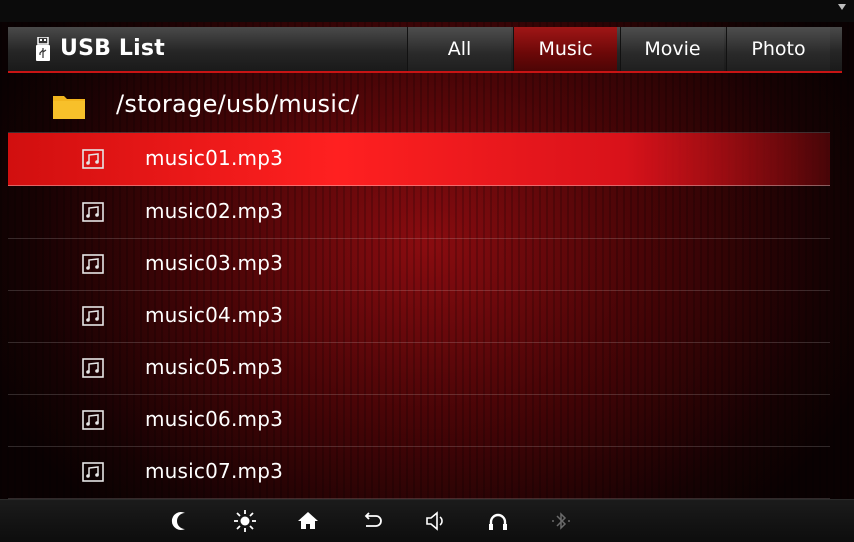 Image resolution: width=854 pixels, height=542 pixels. I want to click on brightness-icon, so click(245, 521).